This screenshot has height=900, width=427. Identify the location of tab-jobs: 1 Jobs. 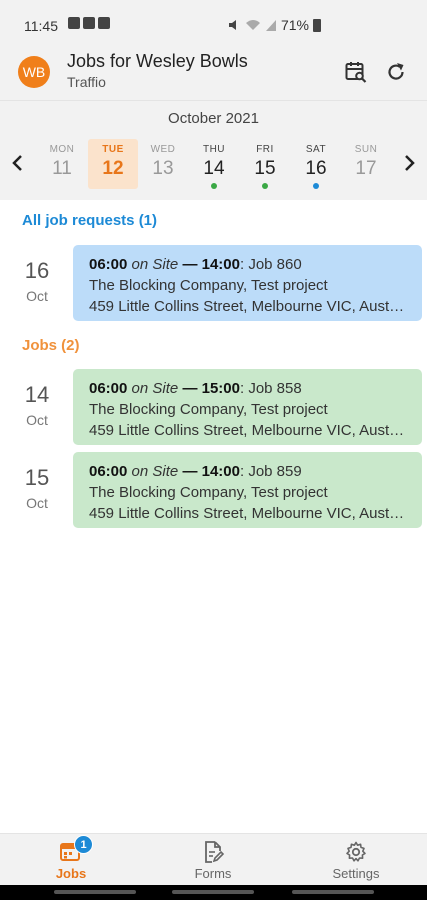
(71, 860).